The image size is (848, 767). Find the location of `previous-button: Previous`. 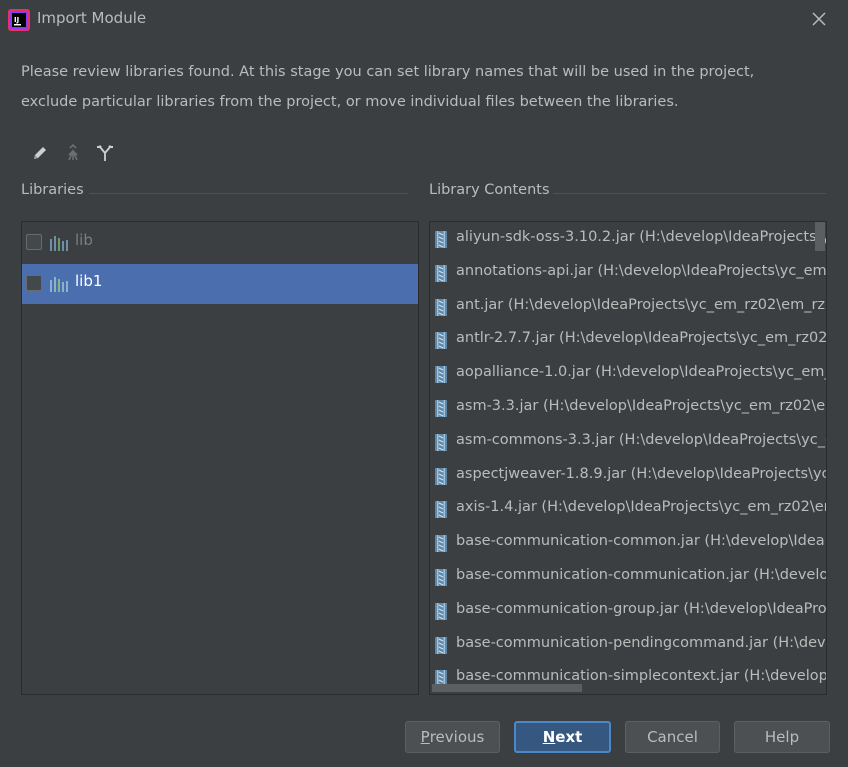

previous-button: Previous is located at coordinates (452, 737).